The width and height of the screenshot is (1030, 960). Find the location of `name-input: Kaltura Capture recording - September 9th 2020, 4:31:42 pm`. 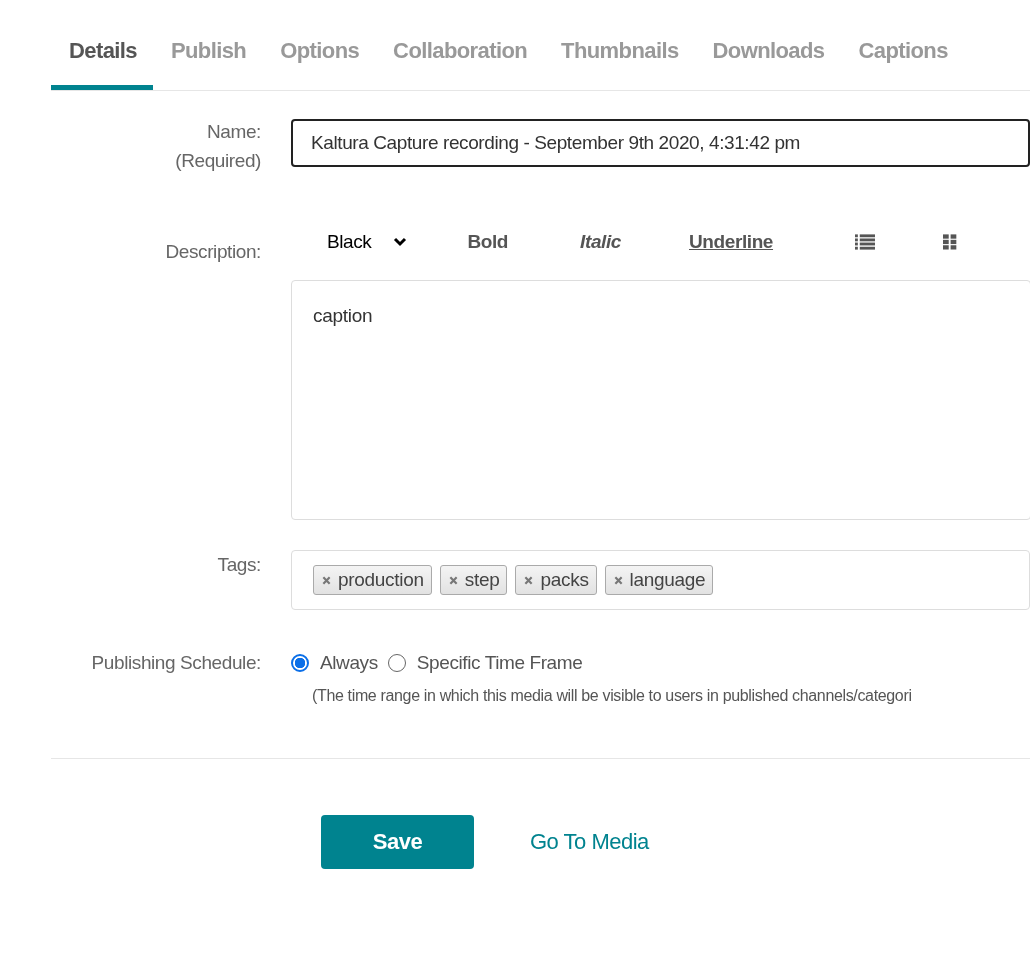

name-input: Kaltura Capture recording - September 9th 2020, 4:31:42 pm is located at coordinates (660, 143).